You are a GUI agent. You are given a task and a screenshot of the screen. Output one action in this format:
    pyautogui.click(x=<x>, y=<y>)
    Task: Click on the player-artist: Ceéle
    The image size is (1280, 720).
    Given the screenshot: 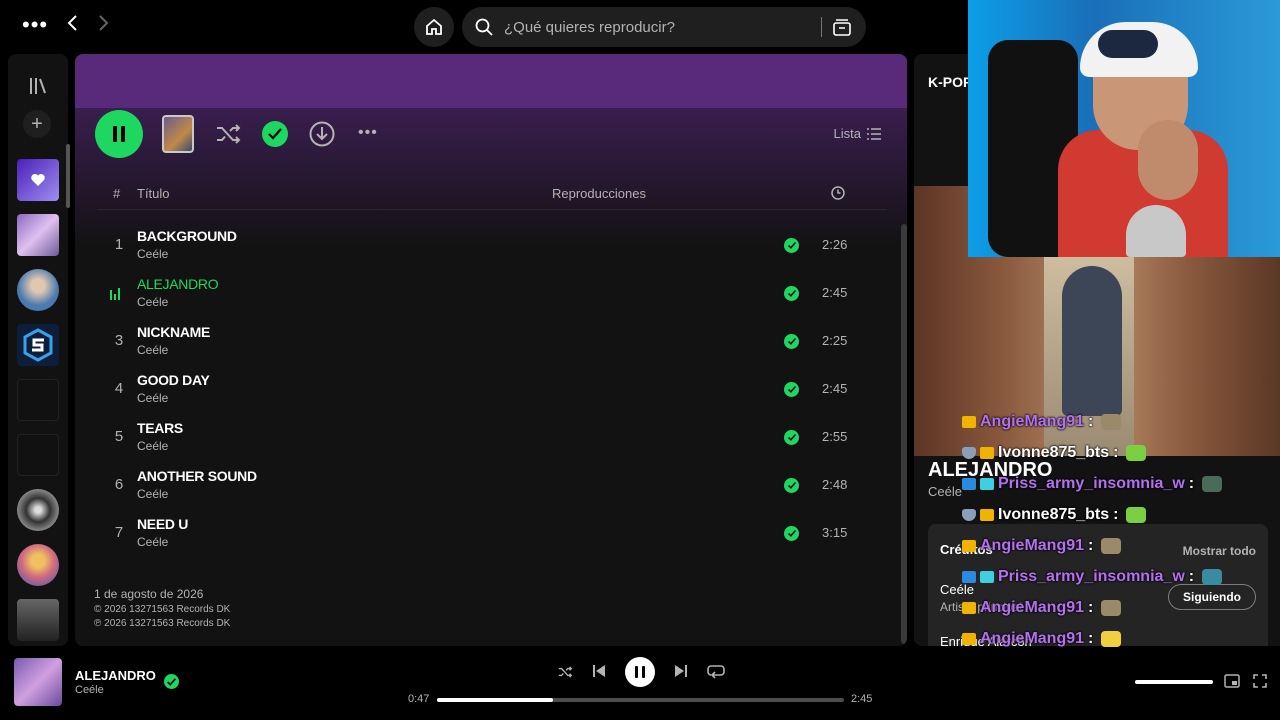 What is the action you would take?
    pyautogui.click(x=89, y=690)
    